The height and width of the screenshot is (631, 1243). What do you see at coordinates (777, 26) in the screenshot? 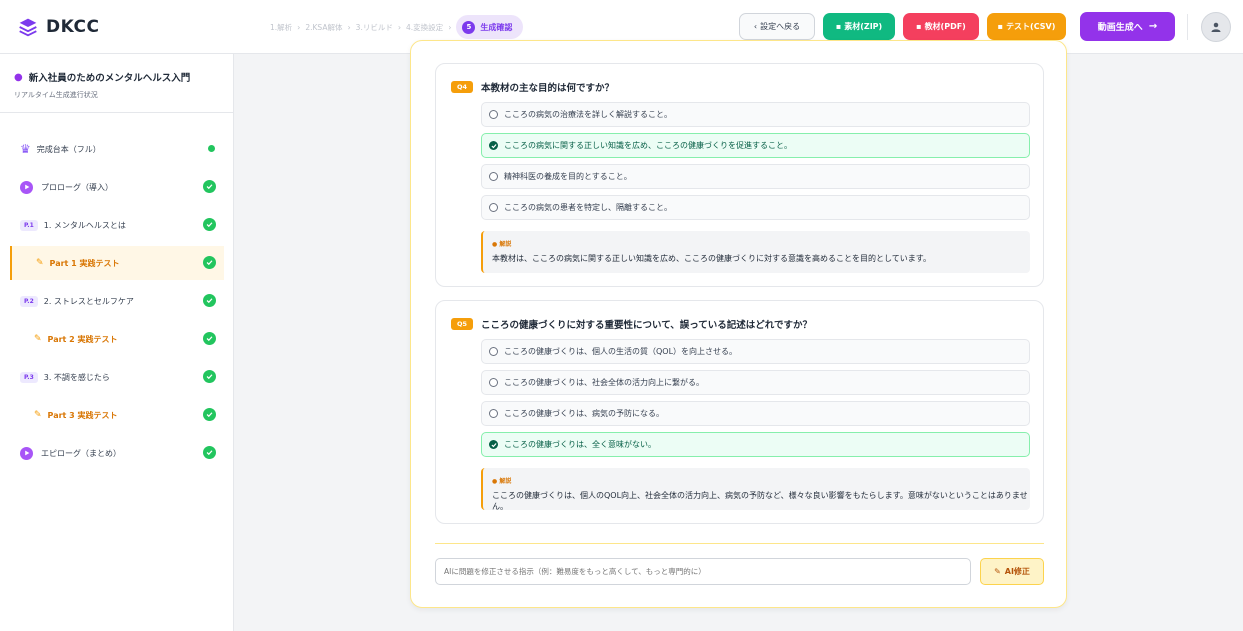
I see `back-to-settings-button: ‹ 設定へ戻る` at bounding box center [777, 26].